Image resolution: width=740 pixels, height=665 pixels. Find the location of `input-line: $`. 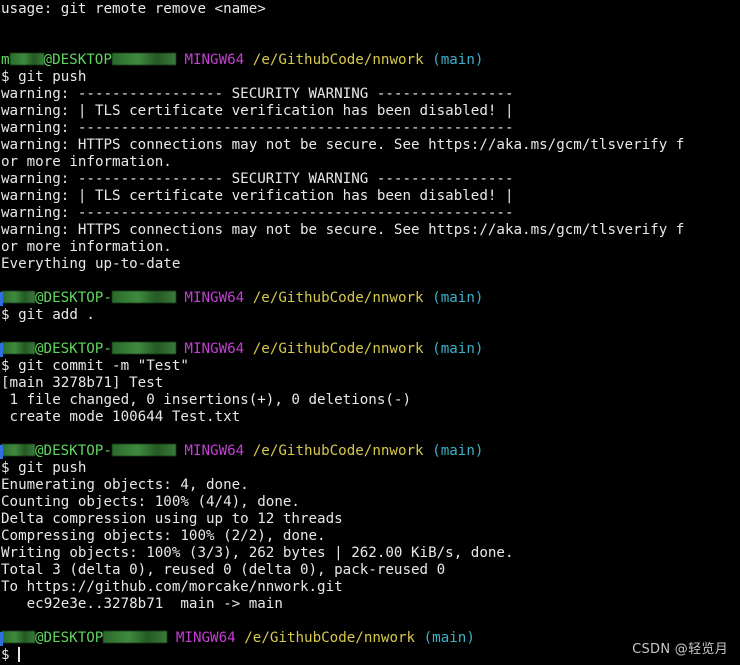

input-line: $ is located at coordinates (370, 655).